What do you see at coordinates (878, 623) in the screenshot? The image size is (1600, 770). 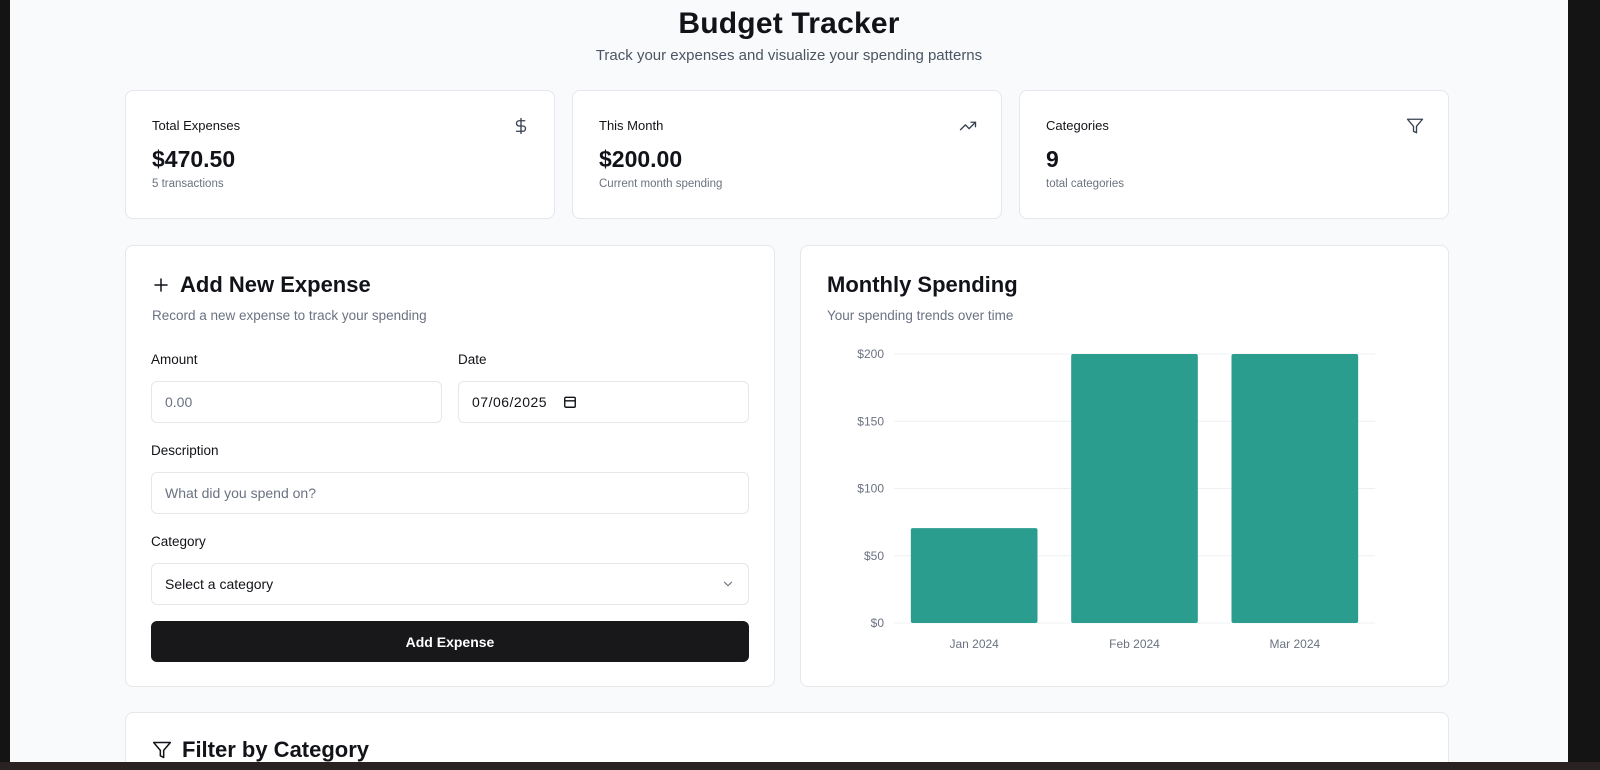 I see `y-tick-label: $0` at bounding box center [878, 623].